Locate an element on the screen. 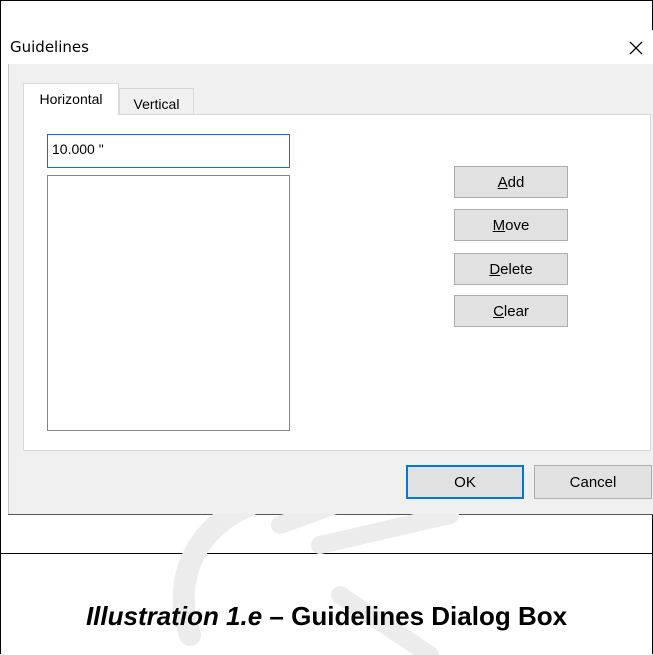 The height and width of the screenshot is (655, 653). tab-vertical: Vertical is located at coordinates (156, 101).